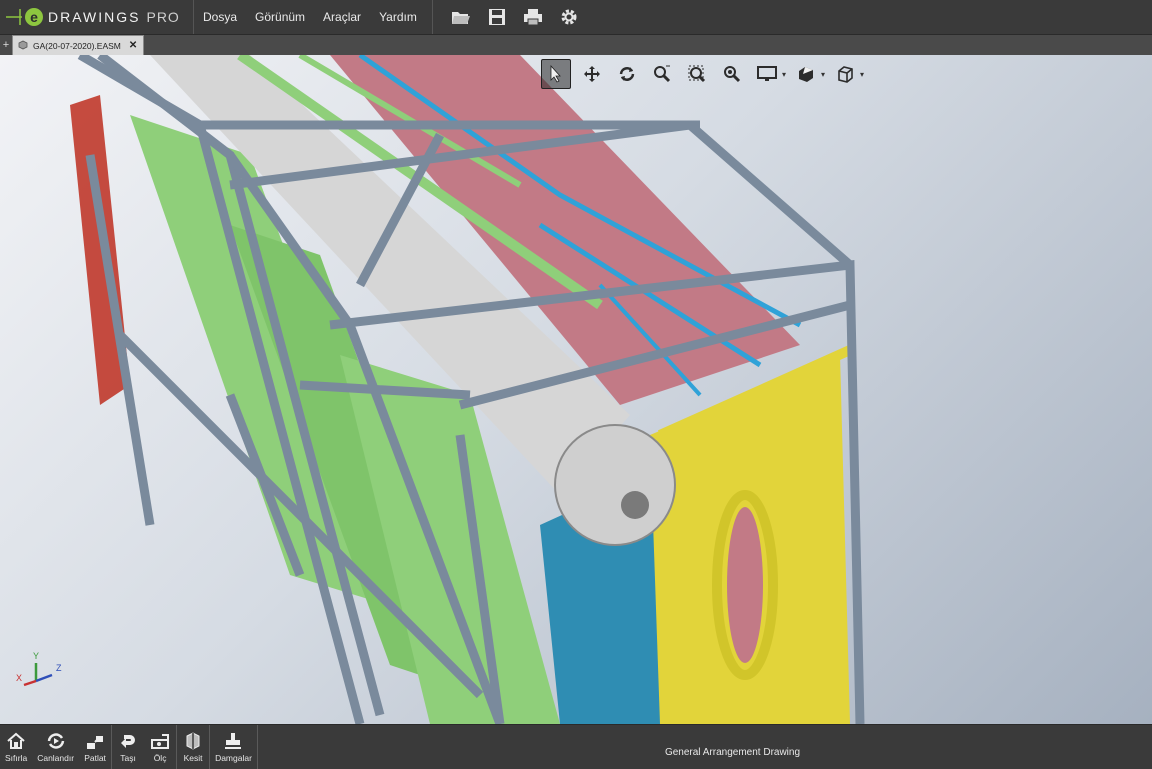 The image size is (1152, 769). I want to click on bottom-group-stamps: Damgalar, so click(234, 747).